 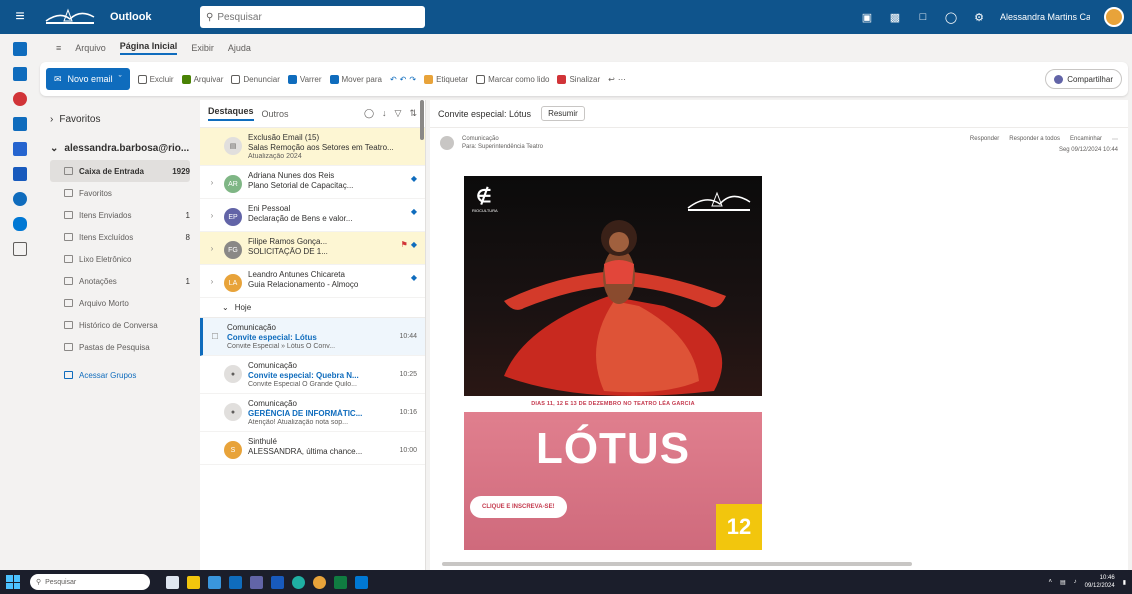 What do you see at coordinates (1086, 139) in the screenshot?
I see `forward-button: Encaminhar` at bounding box center [1086, 139].